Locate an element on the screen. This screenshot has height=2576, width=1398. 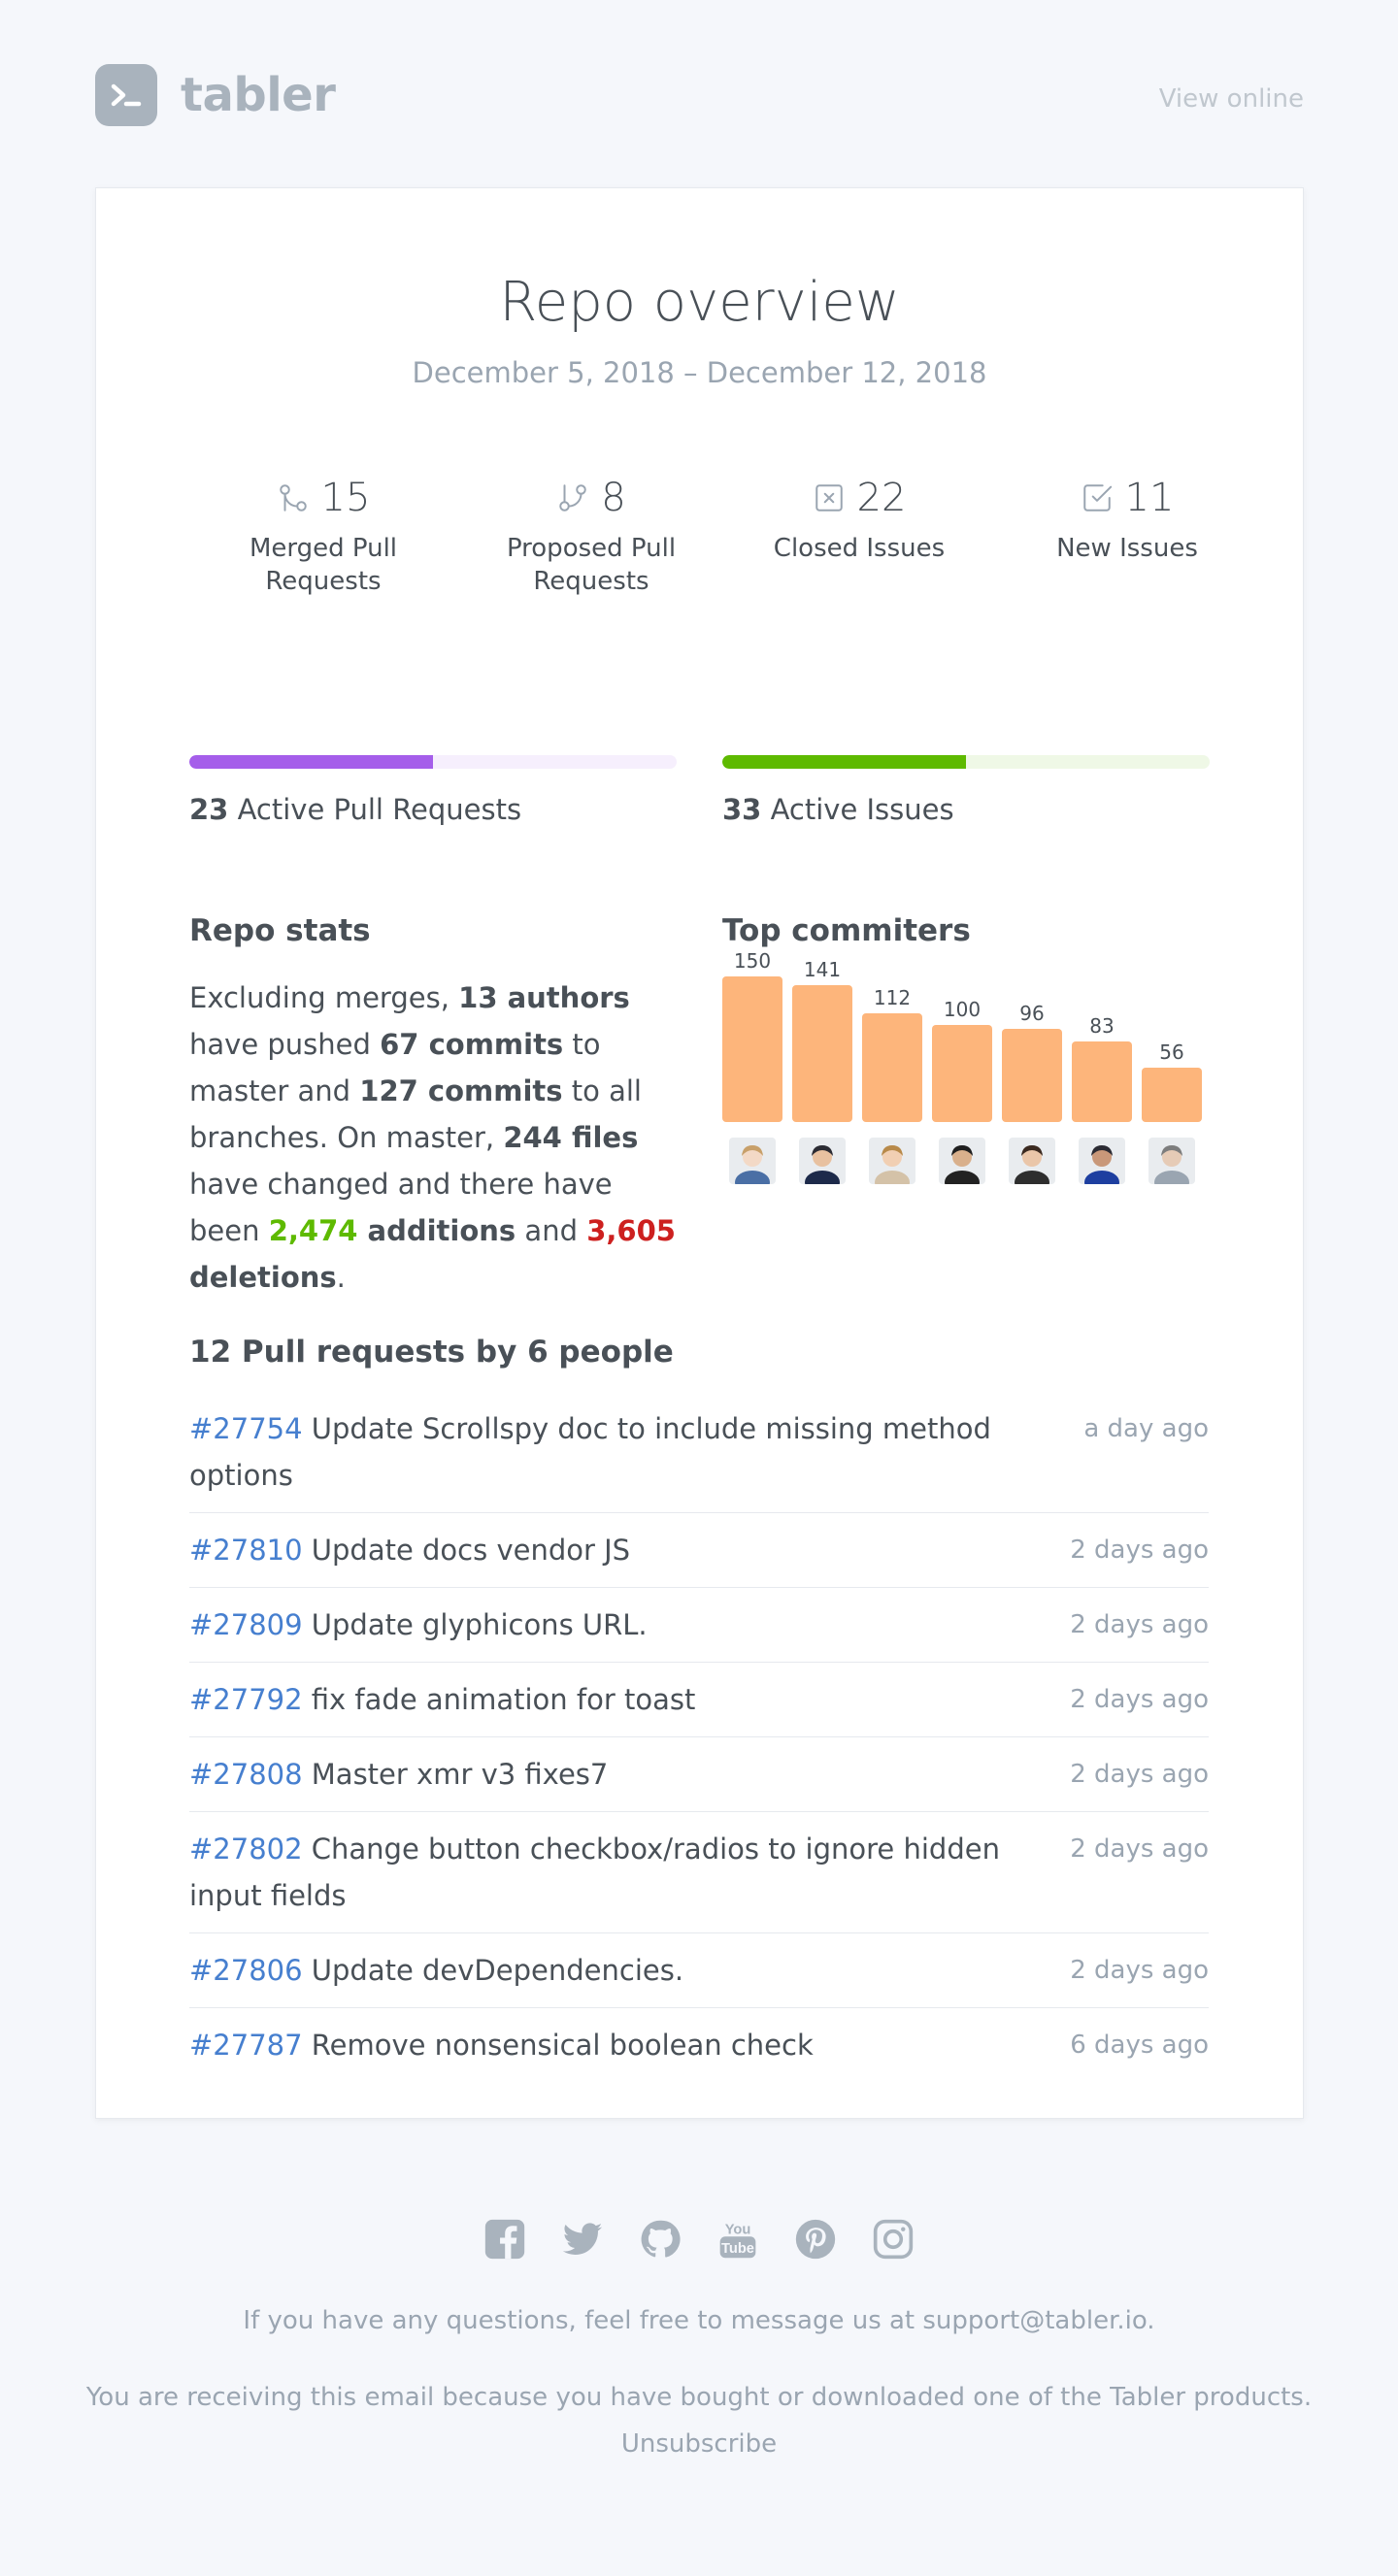
pull-request-title: Update glyphicons URL. is located at coordinates (475, 1625).